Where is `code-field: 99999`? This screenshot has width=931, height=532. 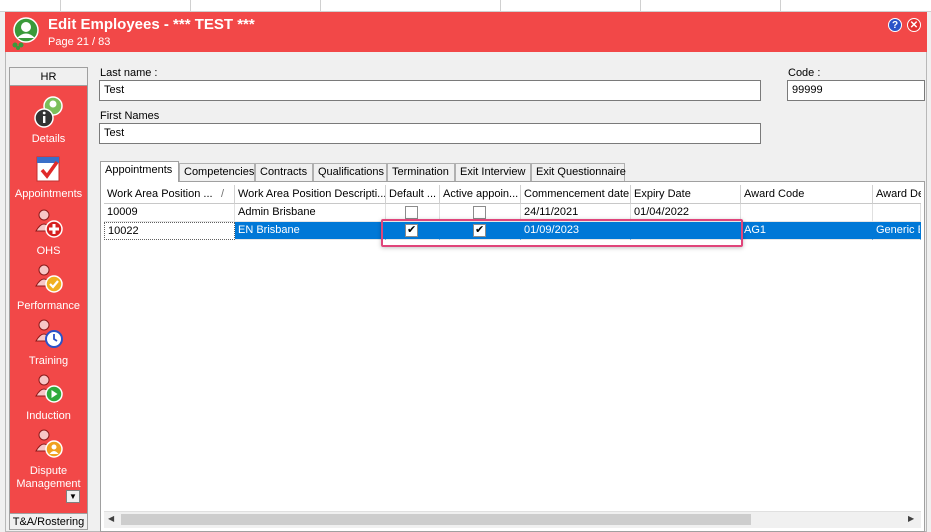
code-field: 99999 is located at coordinates (856, 90).